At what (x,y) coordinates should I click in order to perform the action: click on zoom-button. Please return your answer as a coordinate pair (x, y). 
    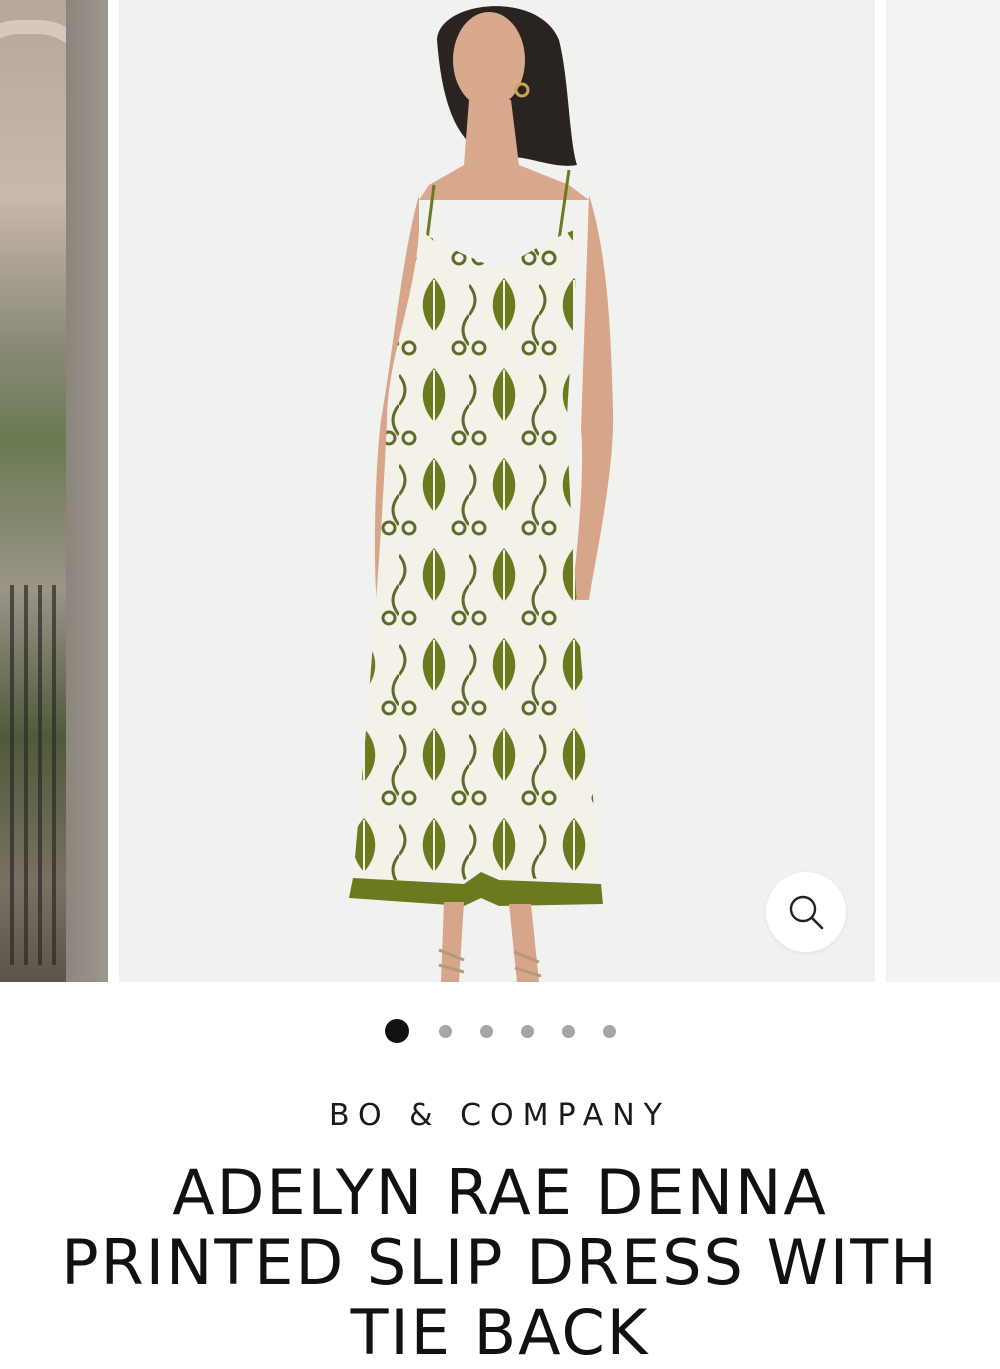
    Looking at the image, I should click on (806, 912).